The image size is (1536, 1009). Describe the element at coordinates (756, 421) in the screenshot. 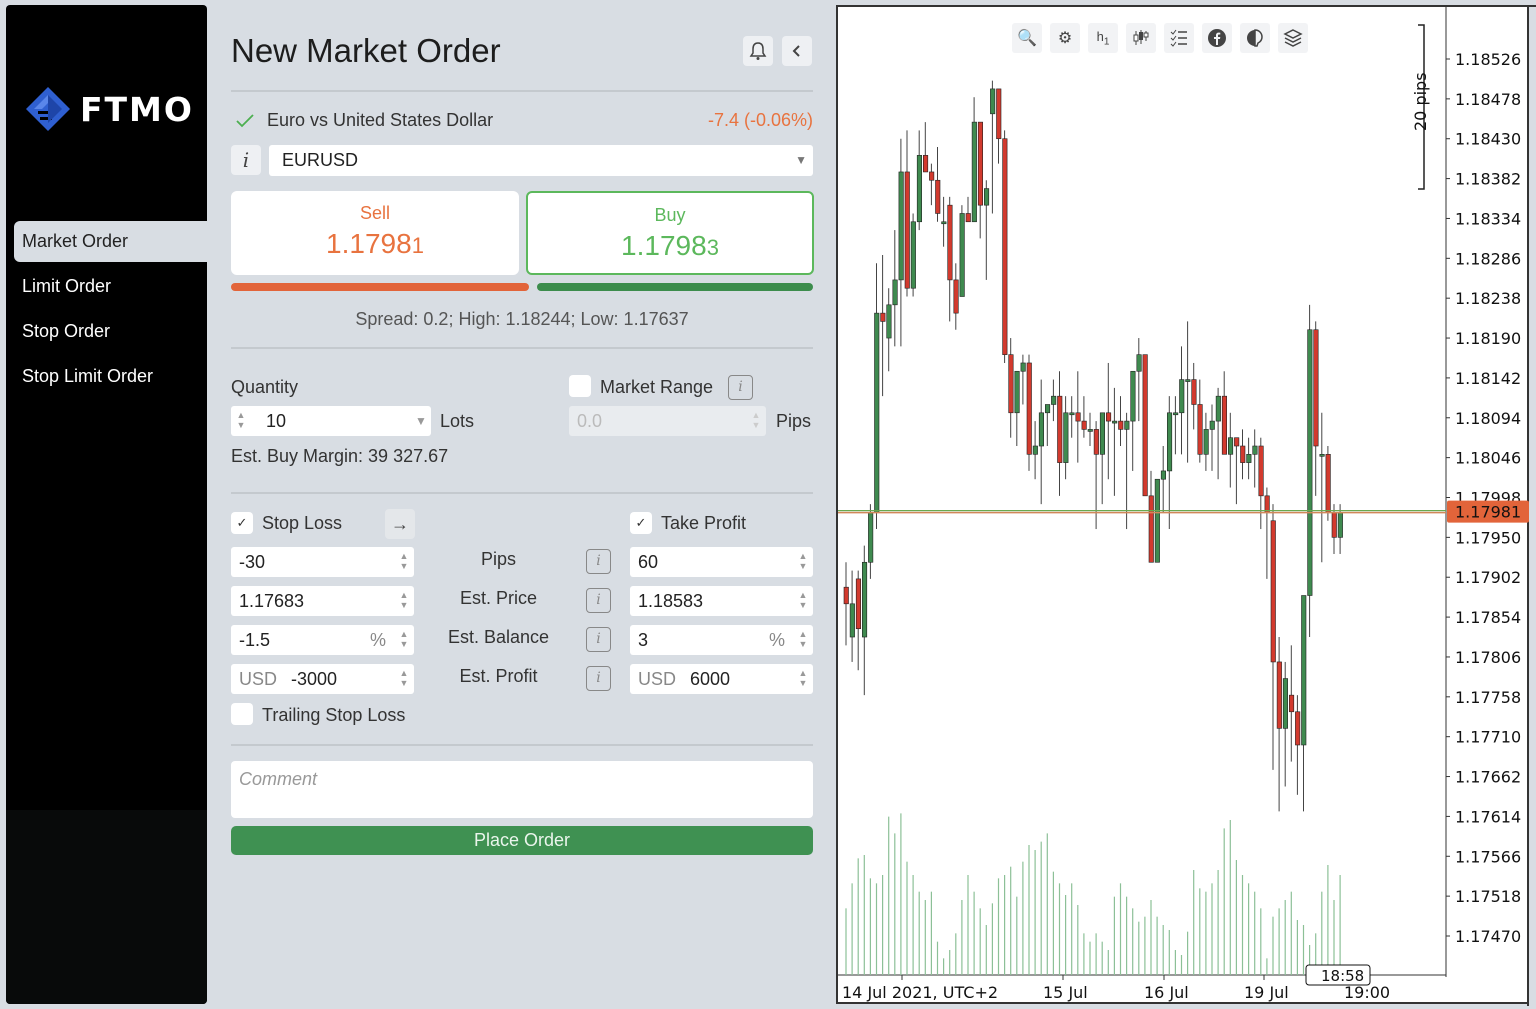

I see `market-range-stepper: ▲ ▼` at that location.